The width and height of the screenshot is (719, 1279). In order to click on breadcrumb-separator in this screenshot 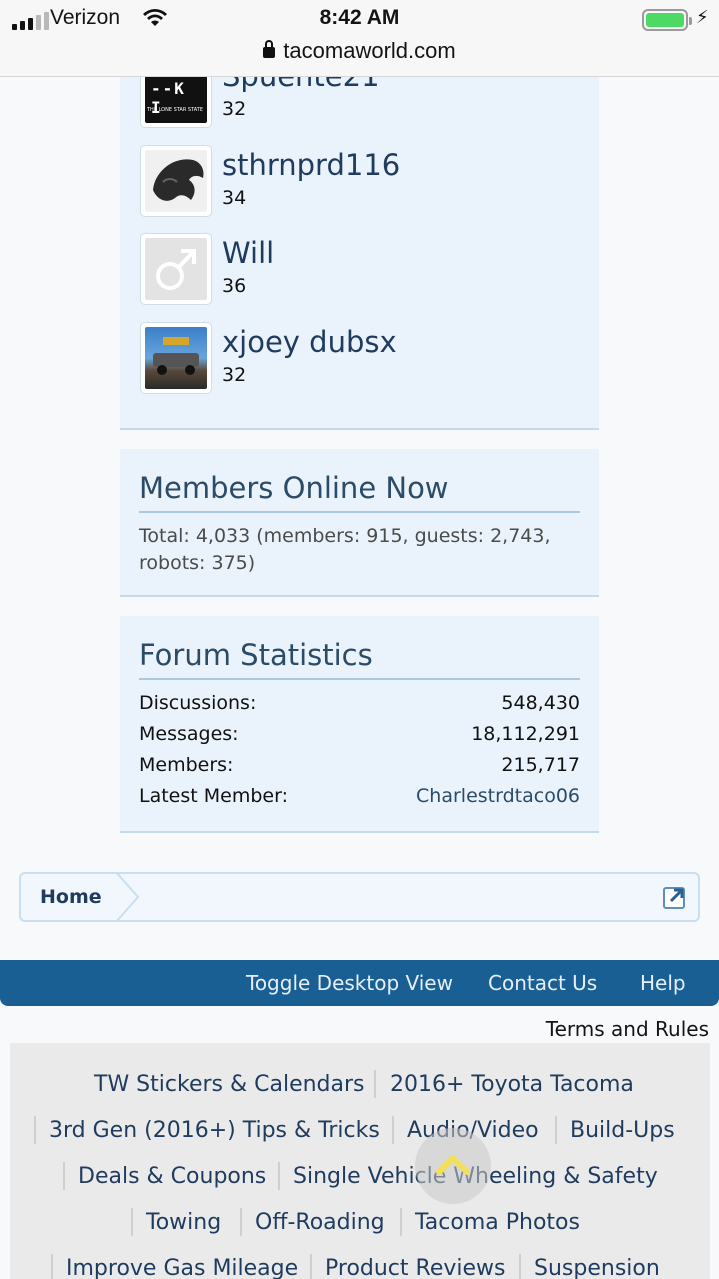, I will do `click(128, 897)`.